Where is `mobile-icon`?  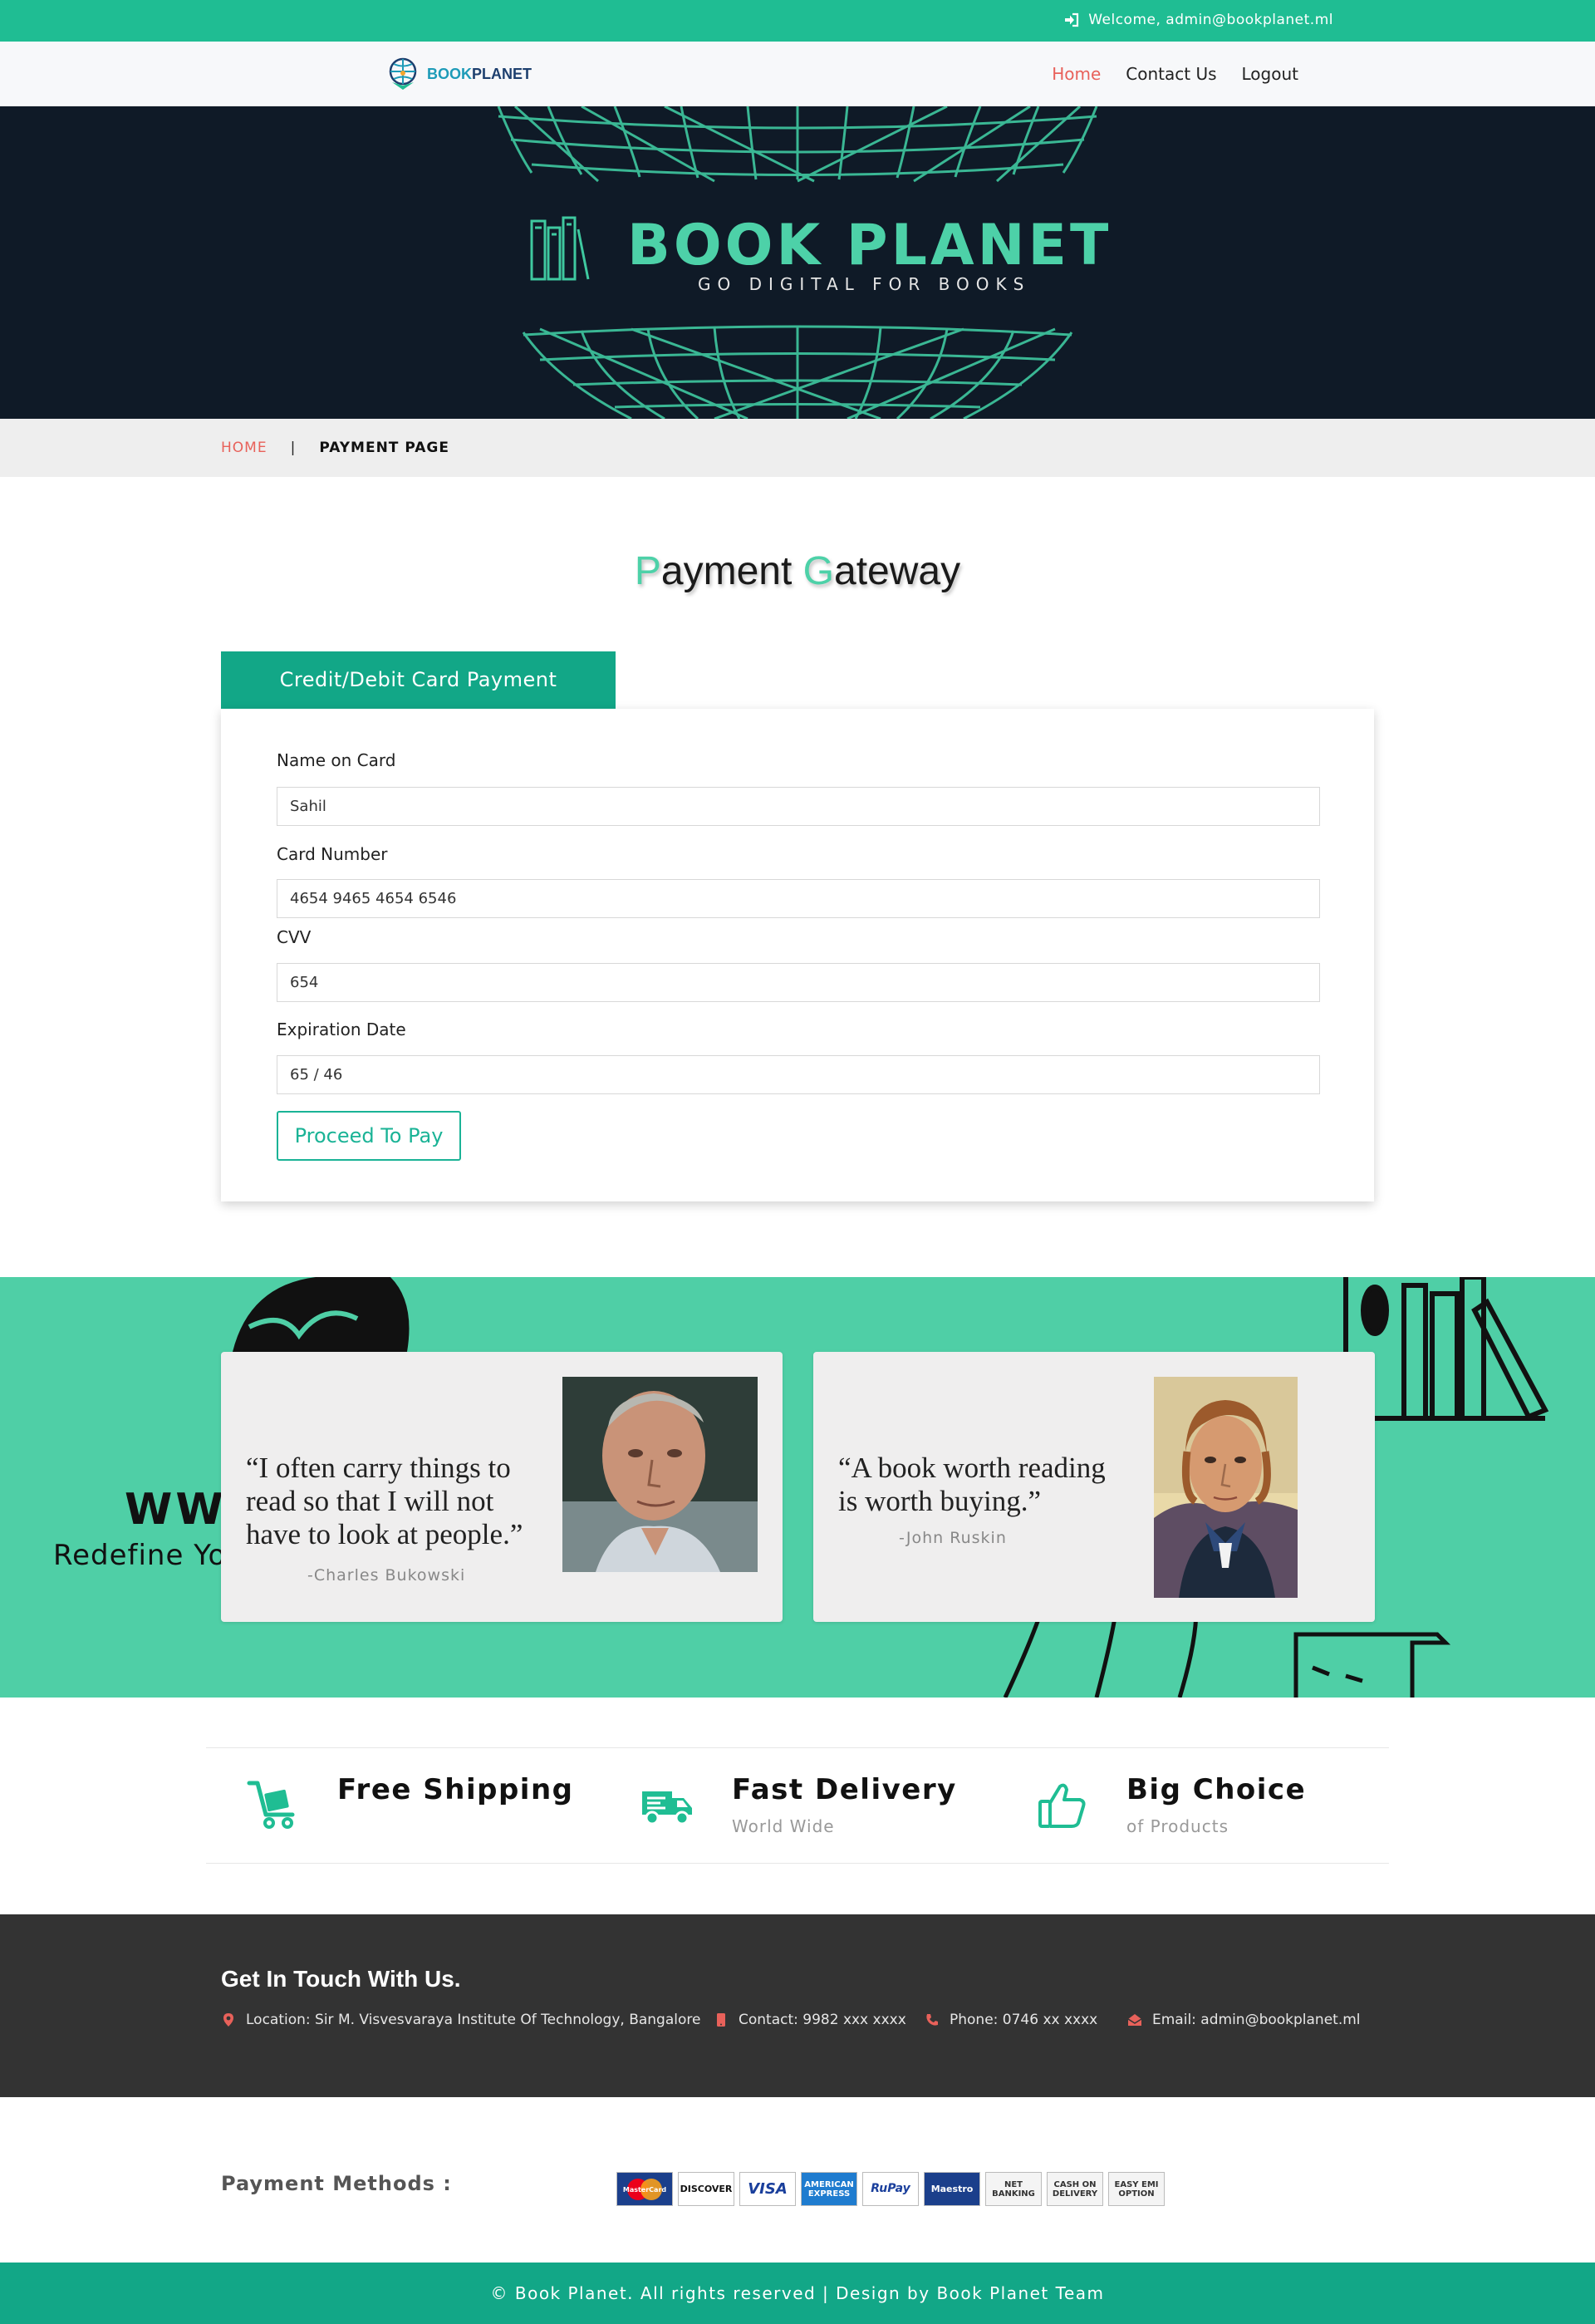
mobile-icon is located at coordinates (721, 2020).